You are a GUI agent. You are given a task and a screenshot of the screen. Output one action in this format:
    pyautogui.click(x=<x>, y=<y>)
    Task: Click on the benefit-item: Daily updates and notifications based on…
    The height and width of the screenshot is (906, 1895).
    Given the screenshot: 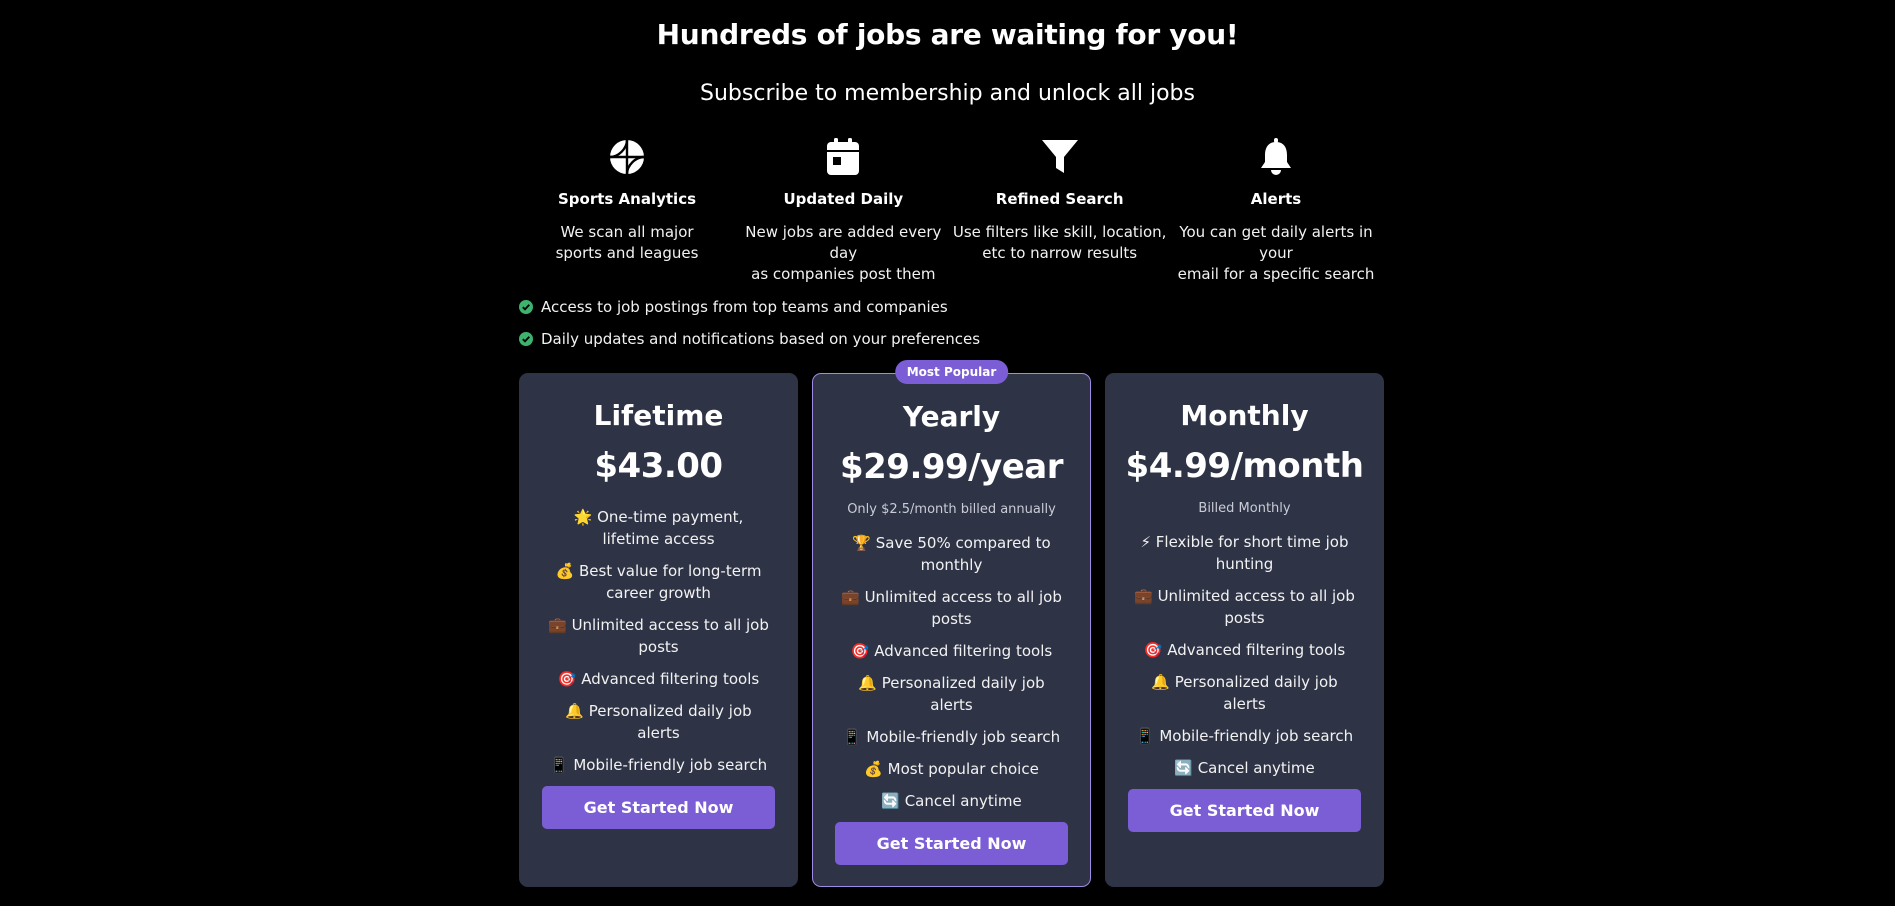 What is the action you would take?
    pyautogui.click(x=749, y=339)
    